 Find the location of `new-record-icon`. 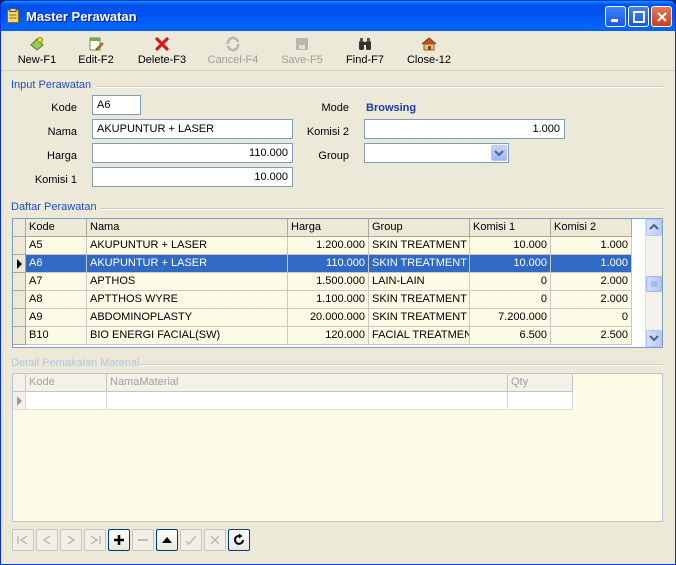

new-record-icon is located at coordinates (37, 44).